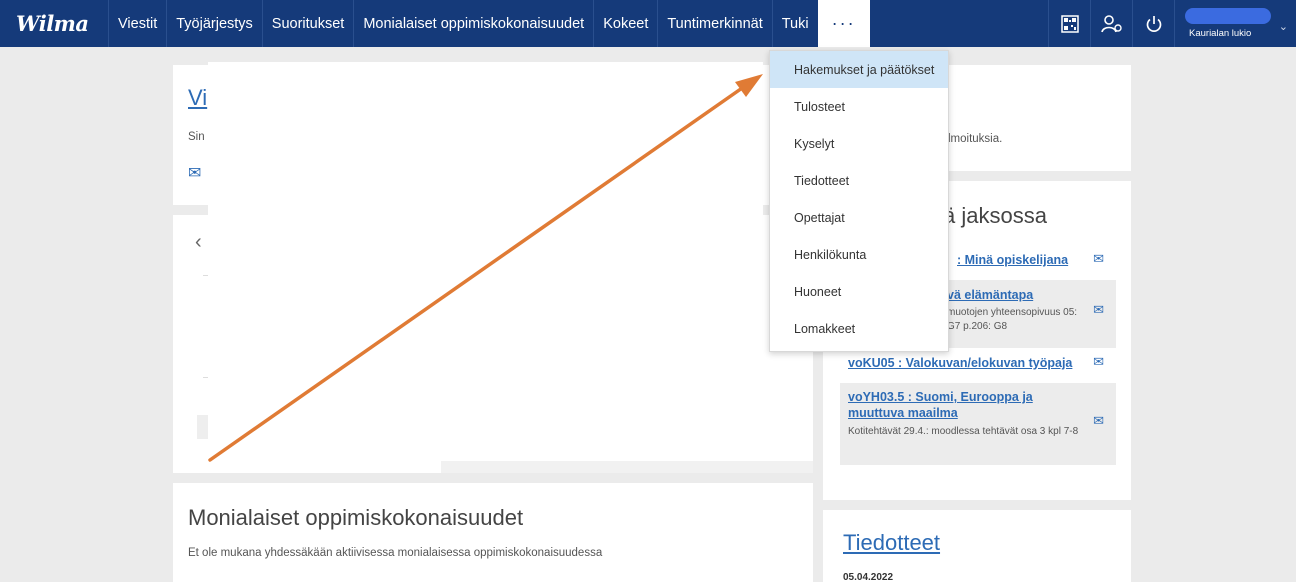 The image size is (1296, 582). What do you see at coordinates (1228, 16) in the screenshot?
I see `user-name-redacted` at bounding box center [1228, 16].